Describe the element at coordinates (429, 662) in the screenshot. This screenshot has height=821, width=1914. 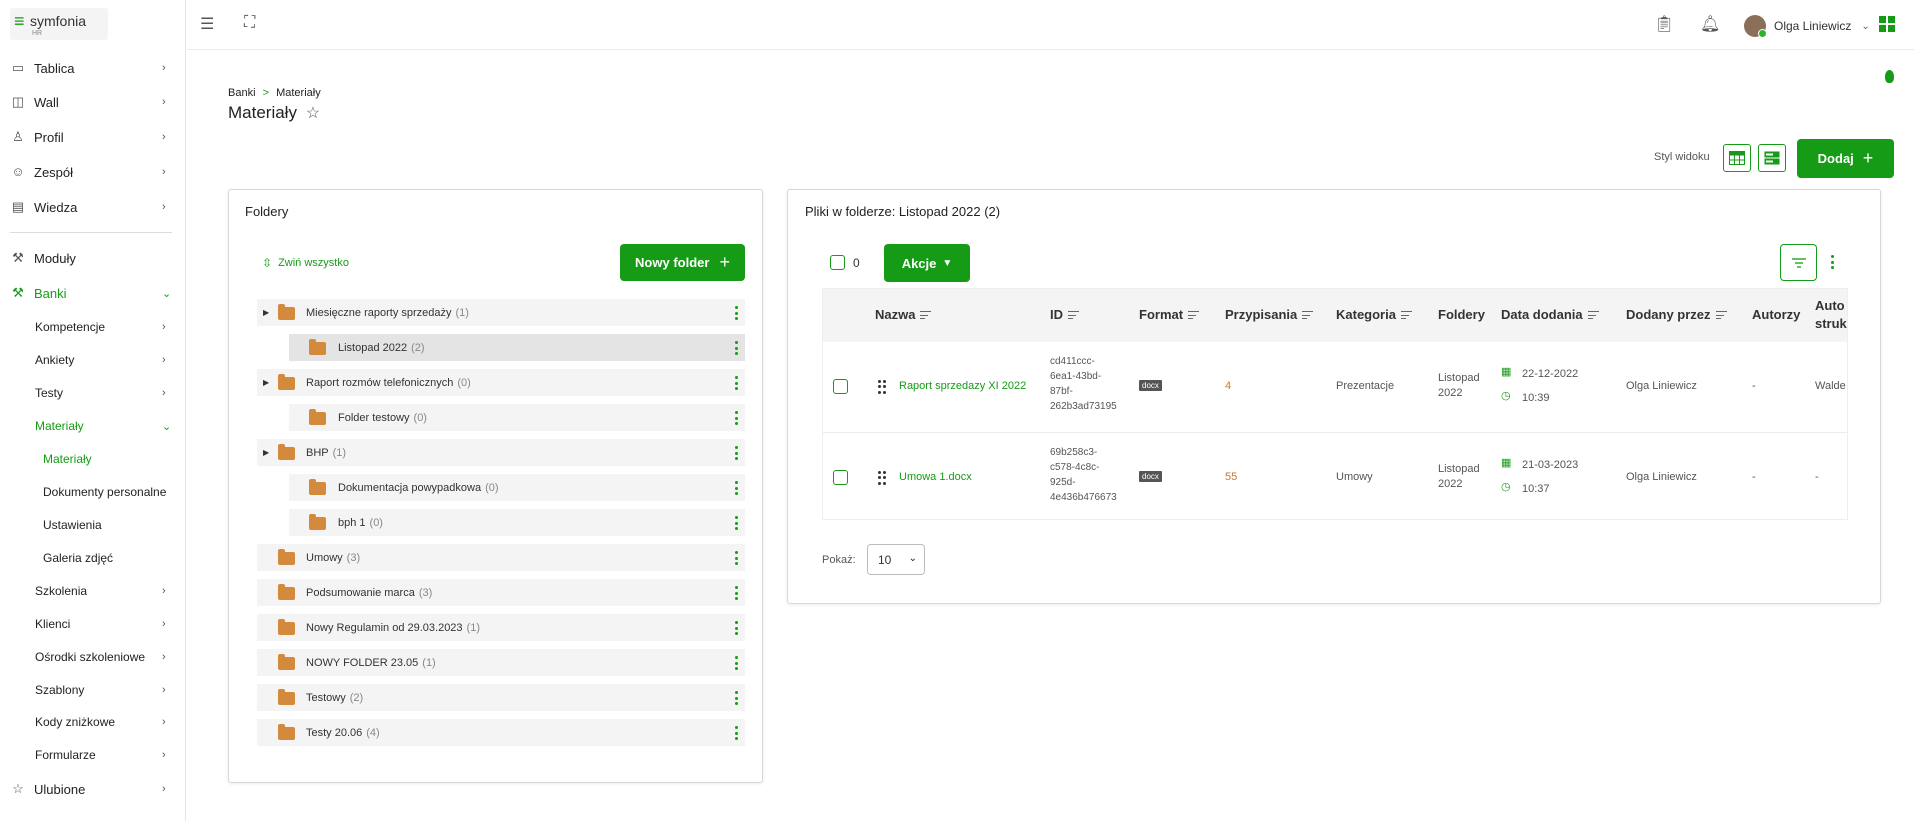
I see `folder-count: (1)` at that location.